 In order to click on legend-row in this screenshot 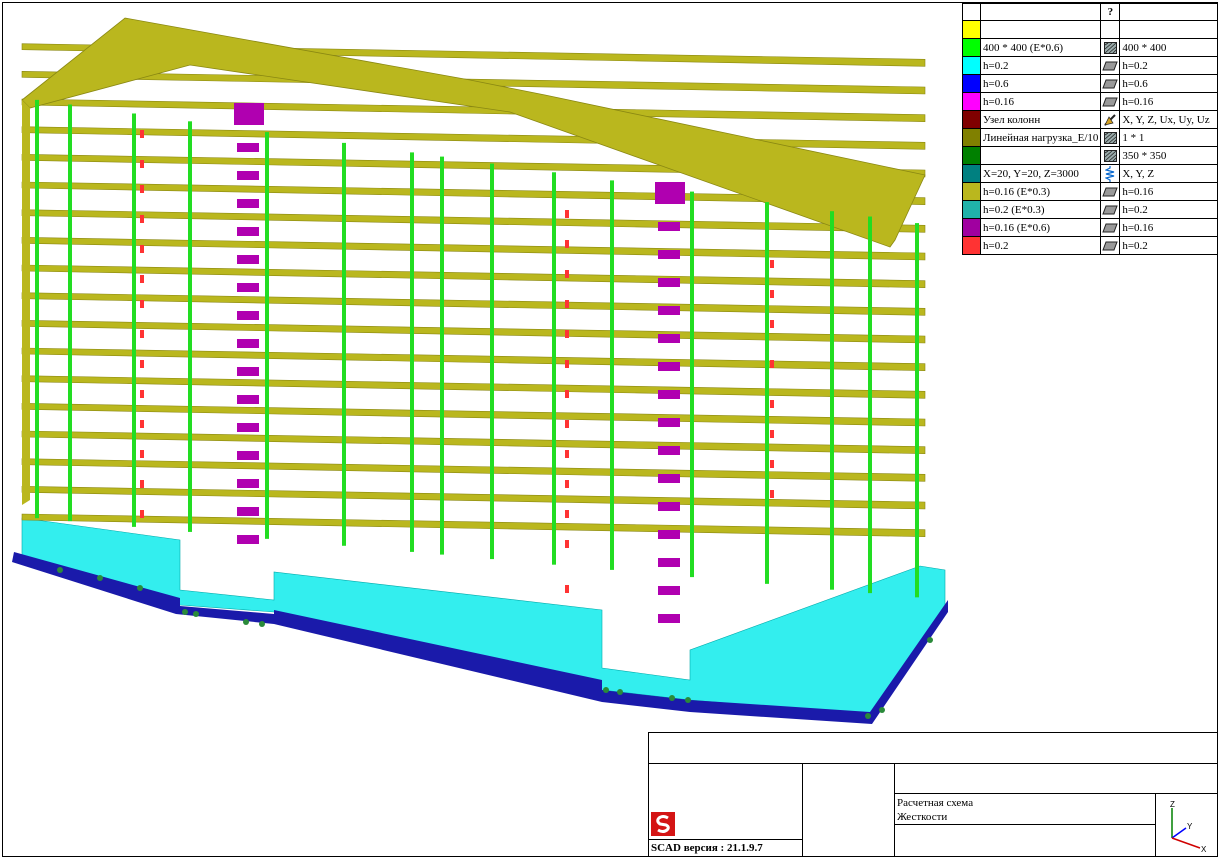, I will do `click(1089, 29)`.